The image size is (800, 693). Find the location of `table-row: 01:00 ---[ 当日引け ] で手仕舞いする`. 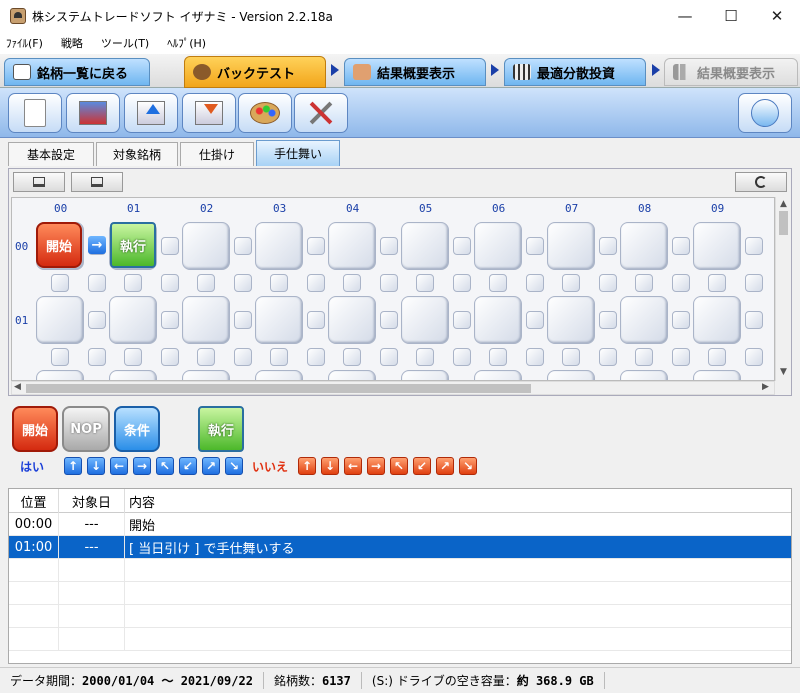

table-row: 01:00 ---[ 当日引け ] で手仕舞いする is located at coordinates (400, 547).